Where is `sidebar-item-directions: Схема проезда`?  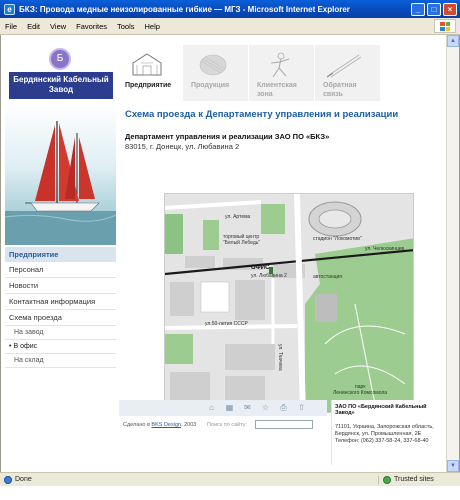 sidebar-item-directions: Схема проезда is located at coordinates (60, 318).